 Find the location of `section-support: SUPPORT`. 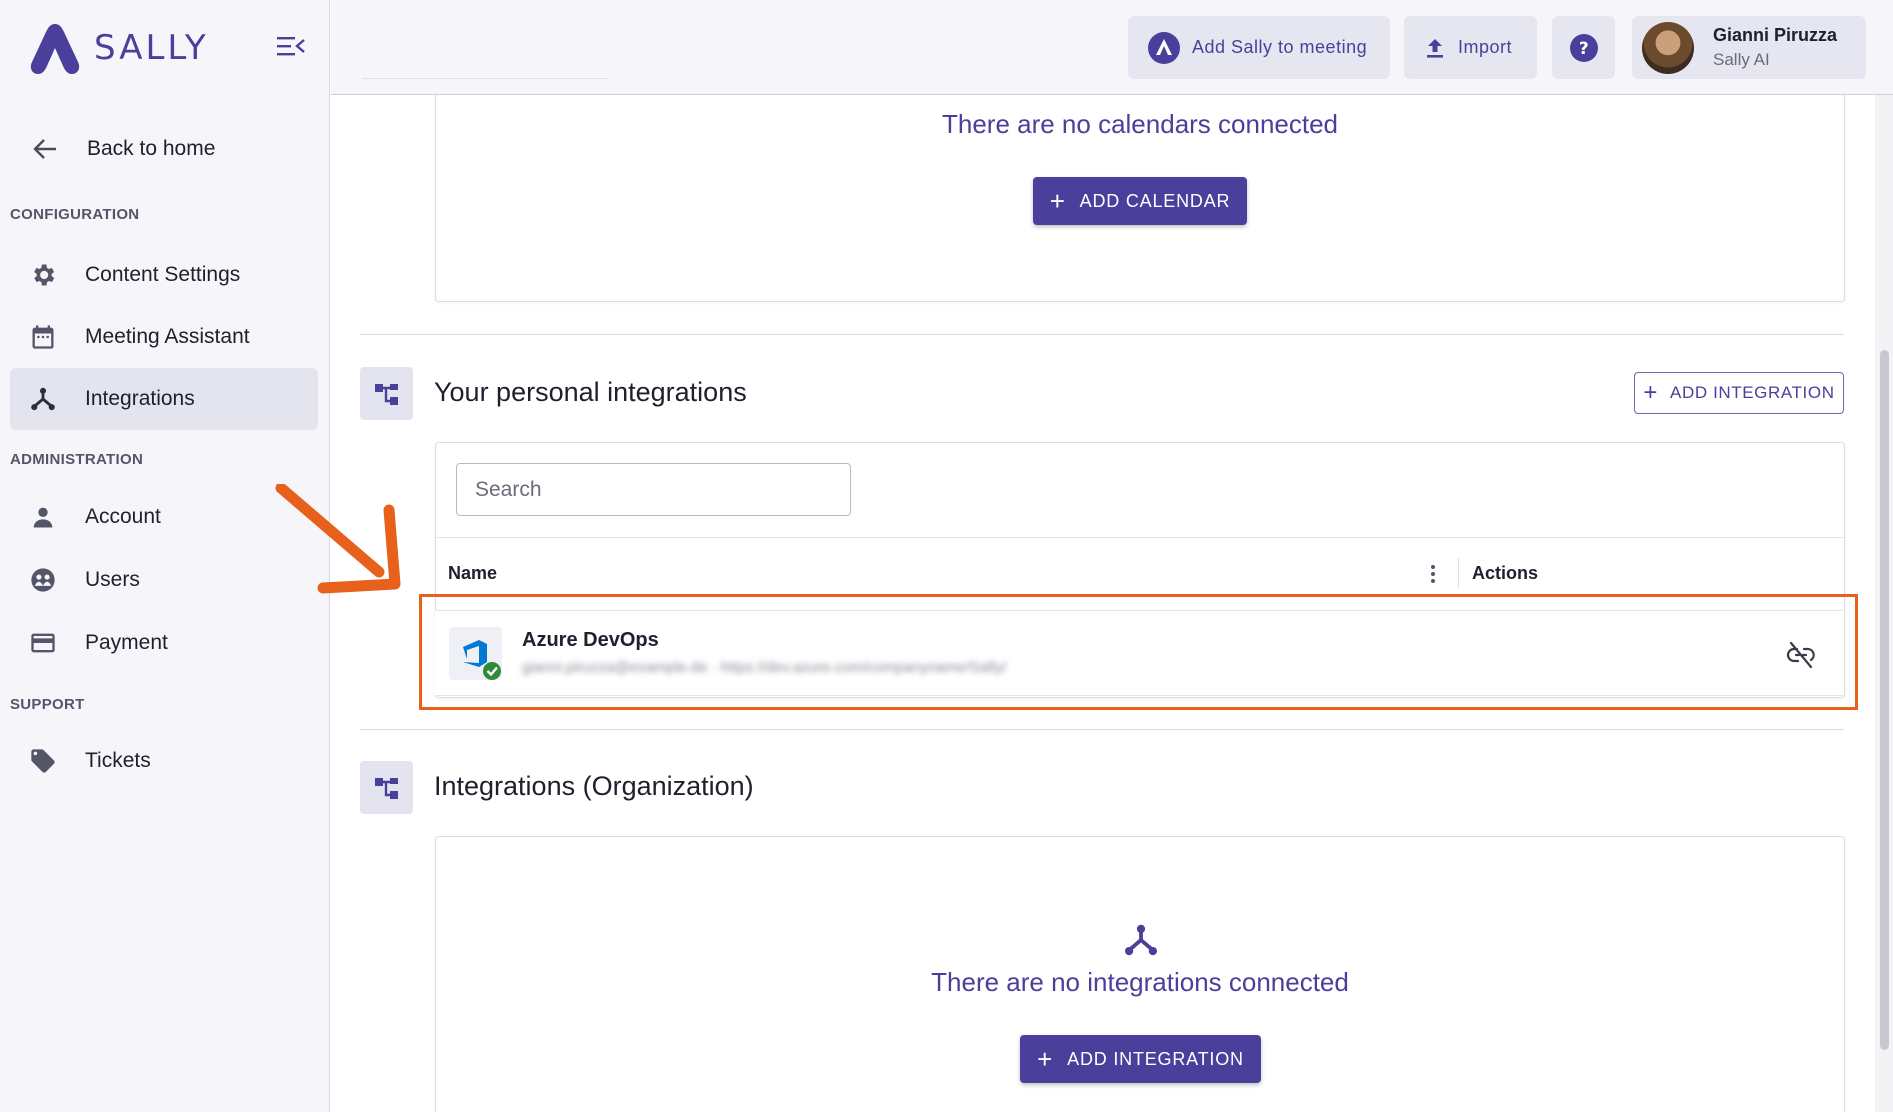

section-support: SUPPORT is located at coordinates (47, 704).